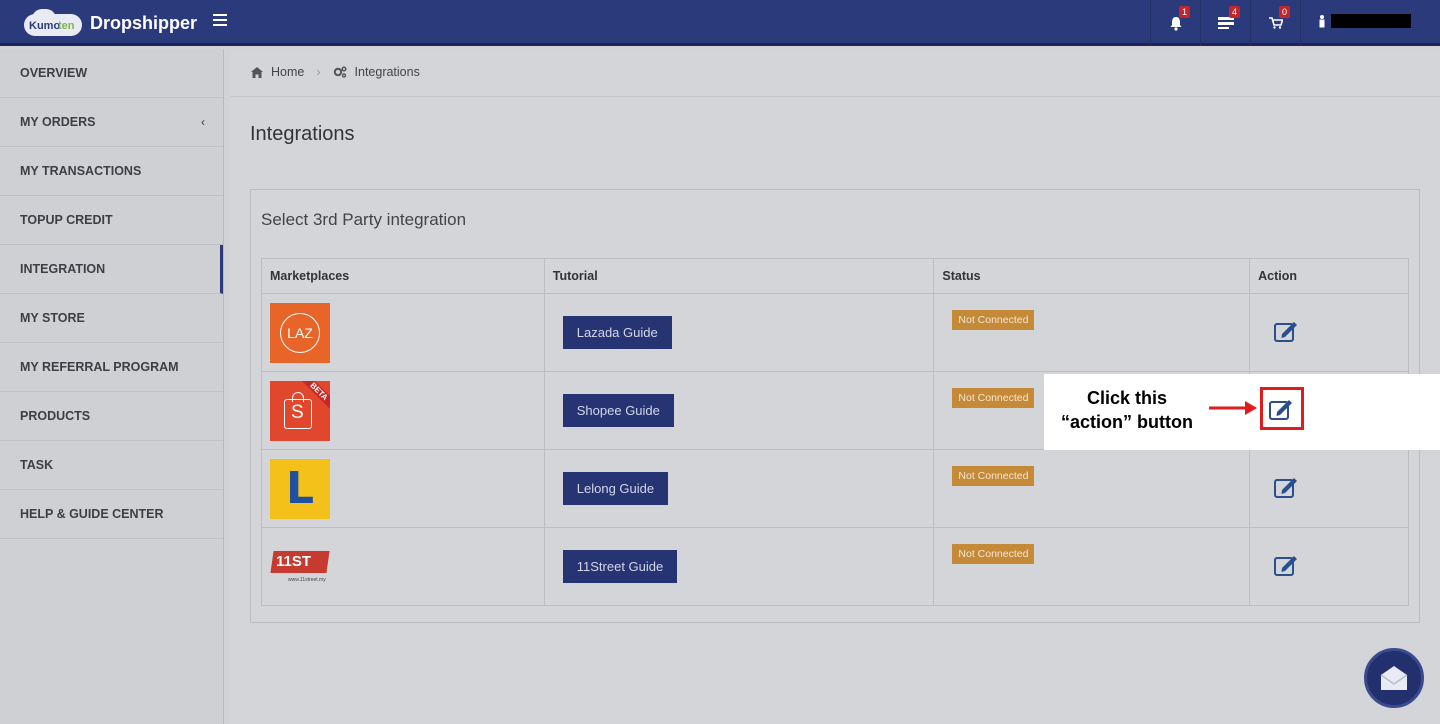 This screenshot has width=1440, height=724. I want to click on sidebar-item-label: MY TRANSACTIONS, so click(81, 171).